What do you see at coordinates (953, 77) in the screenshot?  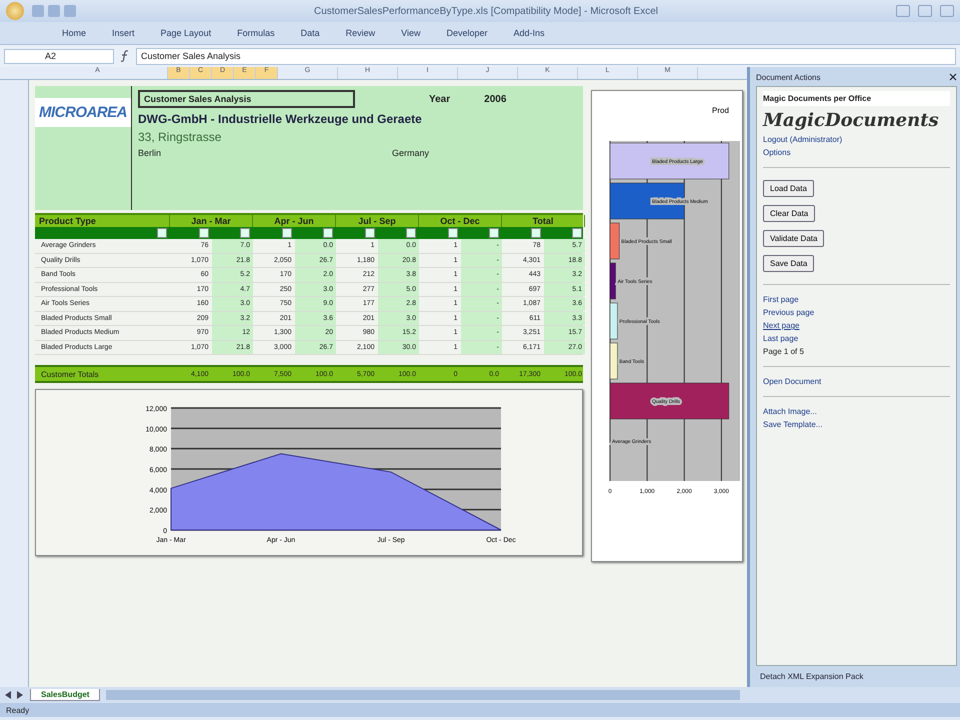 I see `close-icon` at bounding box center [953, 77].